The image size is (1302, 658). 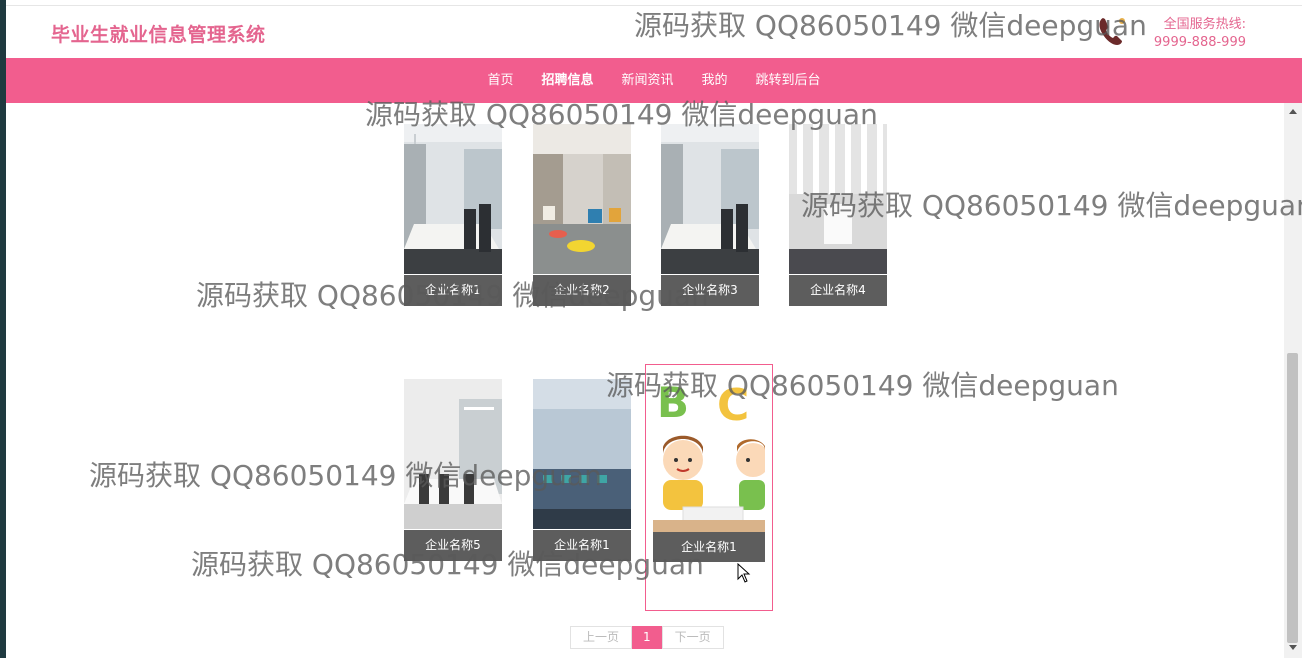 What do you see at coordinates (158, 33) in the screenshot?
I see `site-title: 毕业生就业信息管理系统` at bounding box center [158, 33].